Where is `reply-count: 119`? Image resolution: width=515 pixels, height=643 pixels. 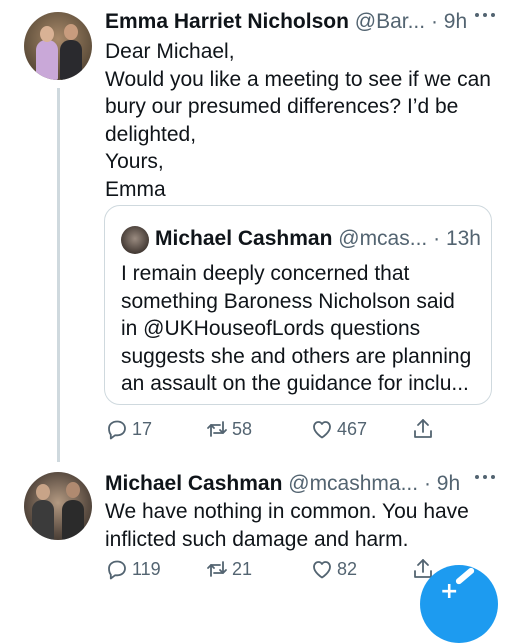 reply-count: 119 is located at coordinates (146, 568).